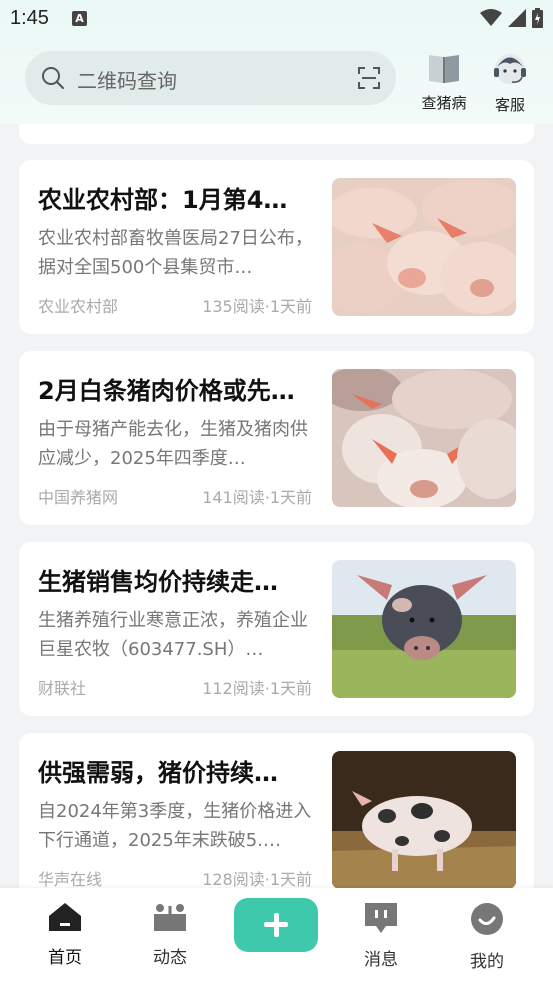 The width and height of the screenshot is (553, 984). What do you see at coordinates (65, 917) in the screenshot?
I see `home-icon` at bounding box center [65, 917].